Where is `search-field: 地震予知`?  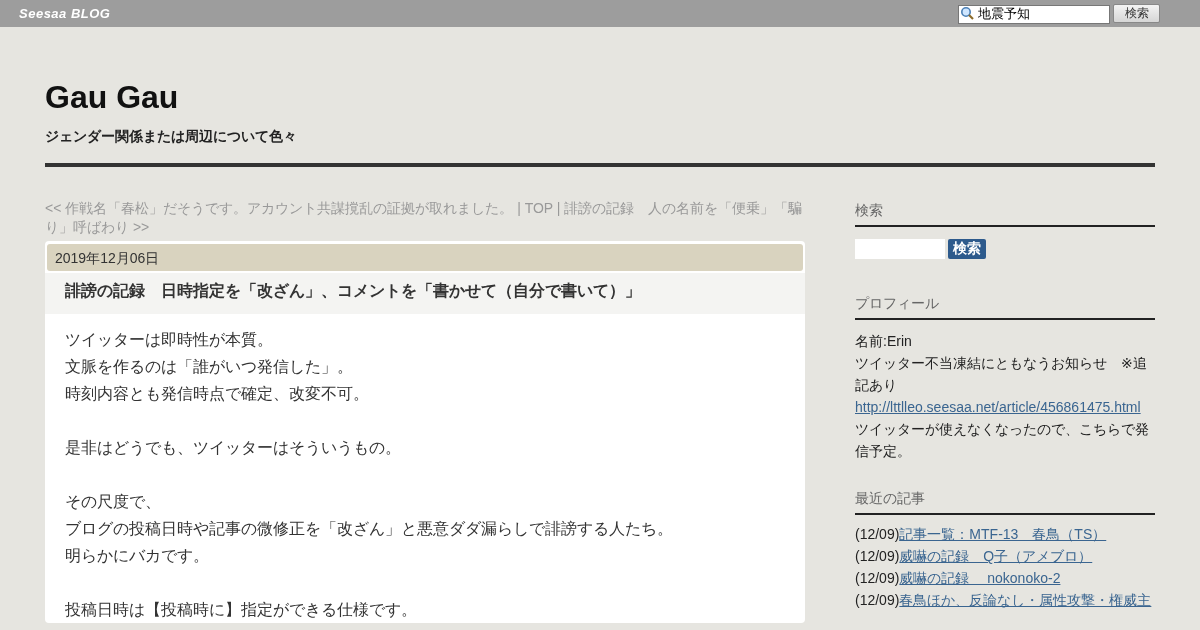 search-field: 地震予知 is located at coordinates (1034, 14).